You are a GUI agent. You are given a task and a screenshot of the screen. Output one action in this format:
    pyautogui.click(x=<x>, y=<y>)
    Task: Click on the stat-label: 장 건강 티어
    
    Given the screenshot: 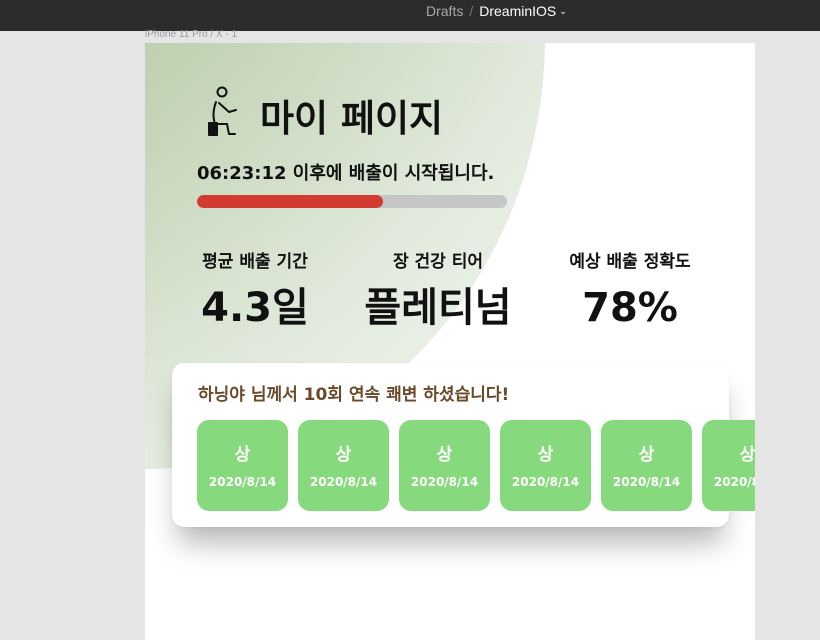 What is the action you would take?
    pyautogui.click(x=438, y=262)
    